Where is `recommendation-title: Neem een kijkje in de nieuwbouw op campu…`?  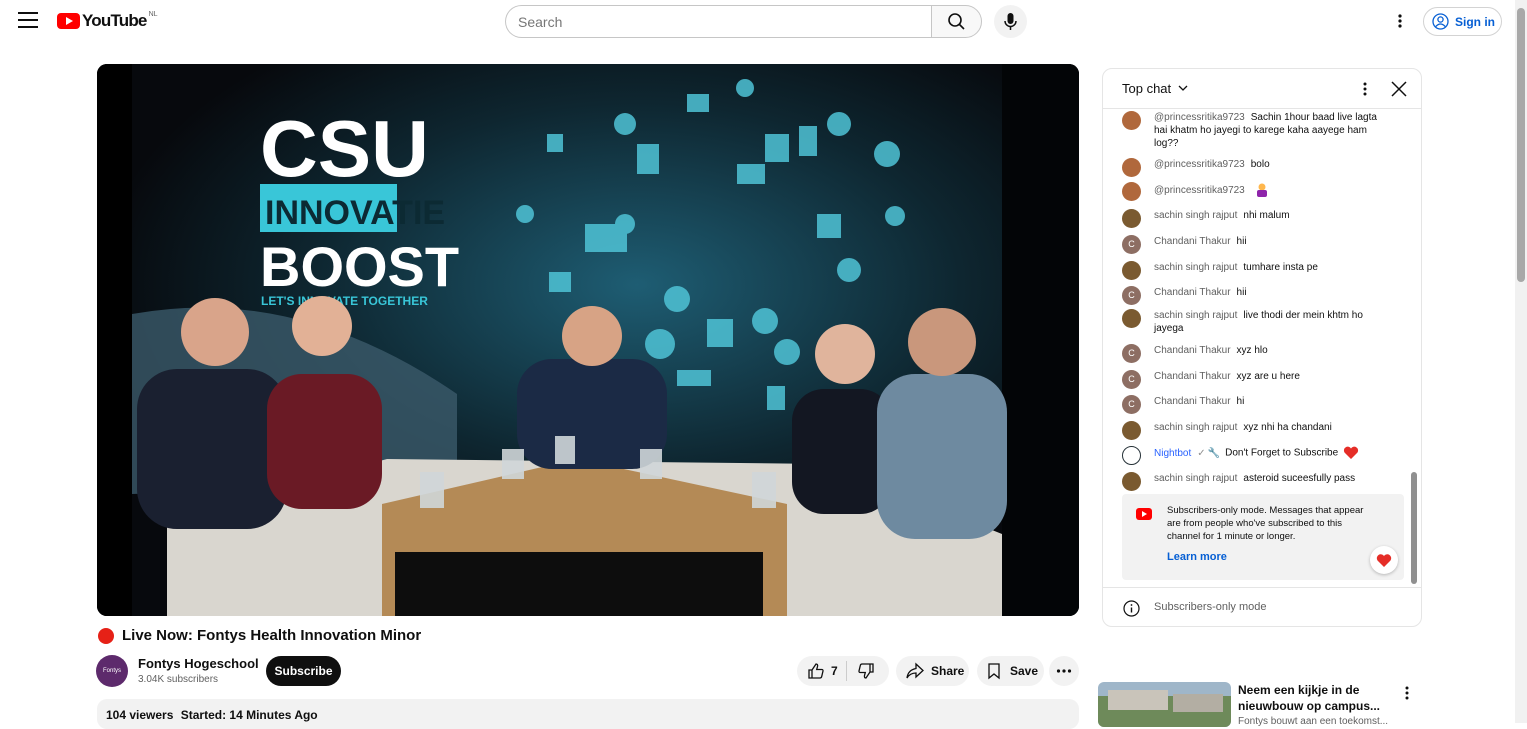
recommendation-title: Neem een kijkje in de nieuwbouw op campu… is located at coordinates (1313, 698).